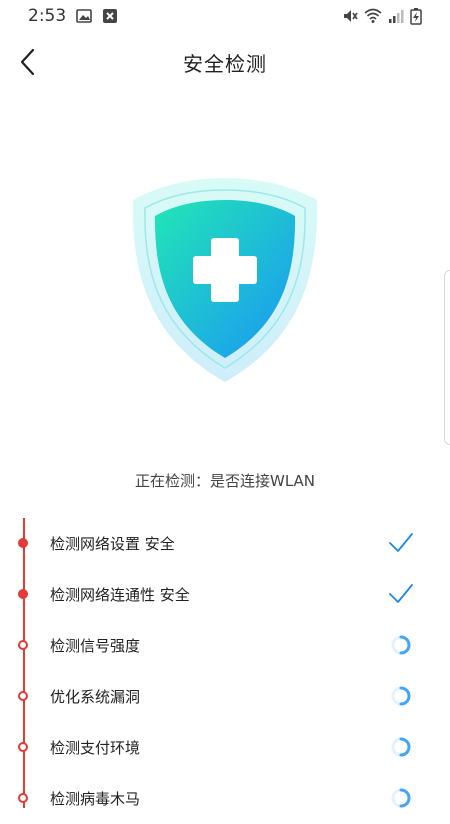 The width and height of the screenshot is (450, 824). What do you see at coordinates (95, 646) in the screenshot?
I see `step-label: 检测信号强度` at bounding box center [95, 646].